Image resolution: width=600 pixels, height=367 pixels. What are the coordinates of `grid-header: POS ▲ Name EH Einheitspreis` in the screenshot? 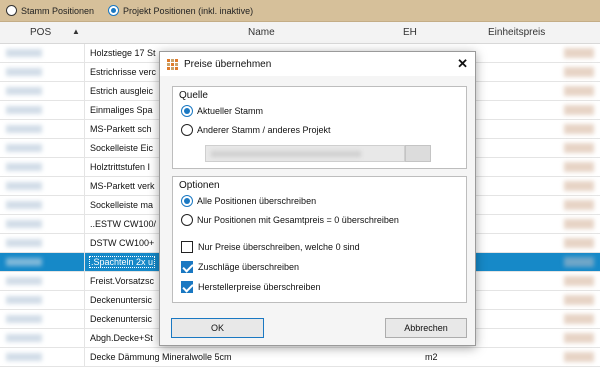 It's located at (300, 33).